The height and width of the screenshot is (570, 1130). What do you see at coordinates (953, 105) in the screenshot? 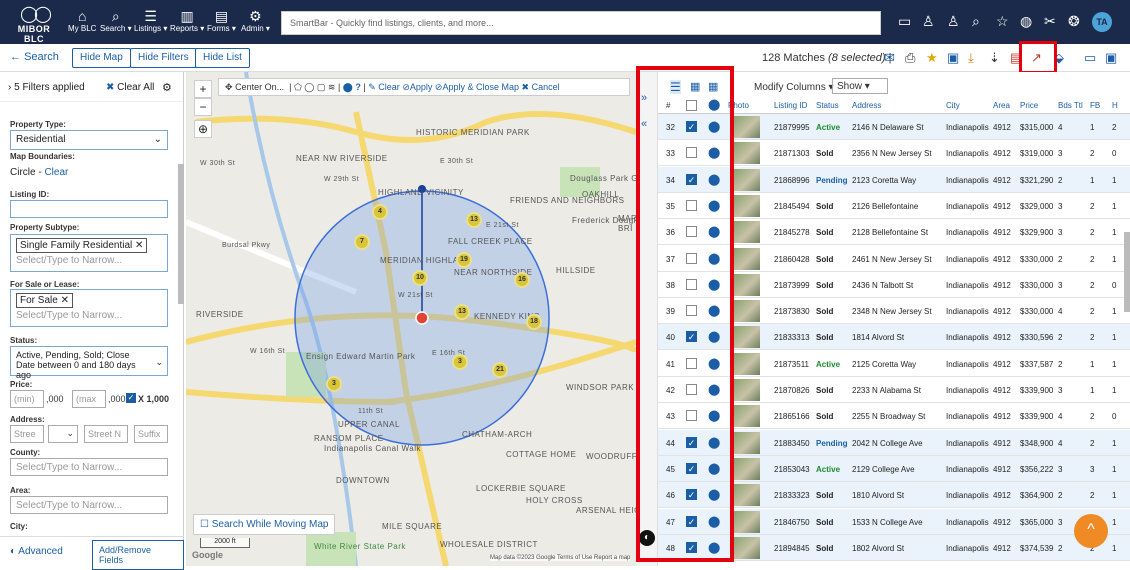
I see `col-city: City` at bounding box center [953, 105].